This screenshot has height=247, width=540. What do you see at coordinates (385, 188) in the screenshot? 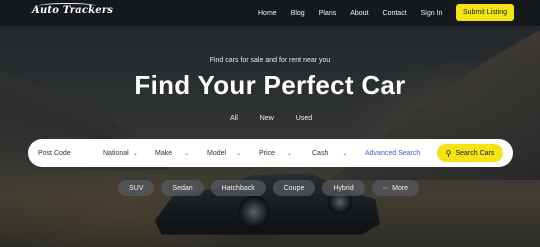
I see `more-dots-icon: ···` at bounding box center [385, 188].